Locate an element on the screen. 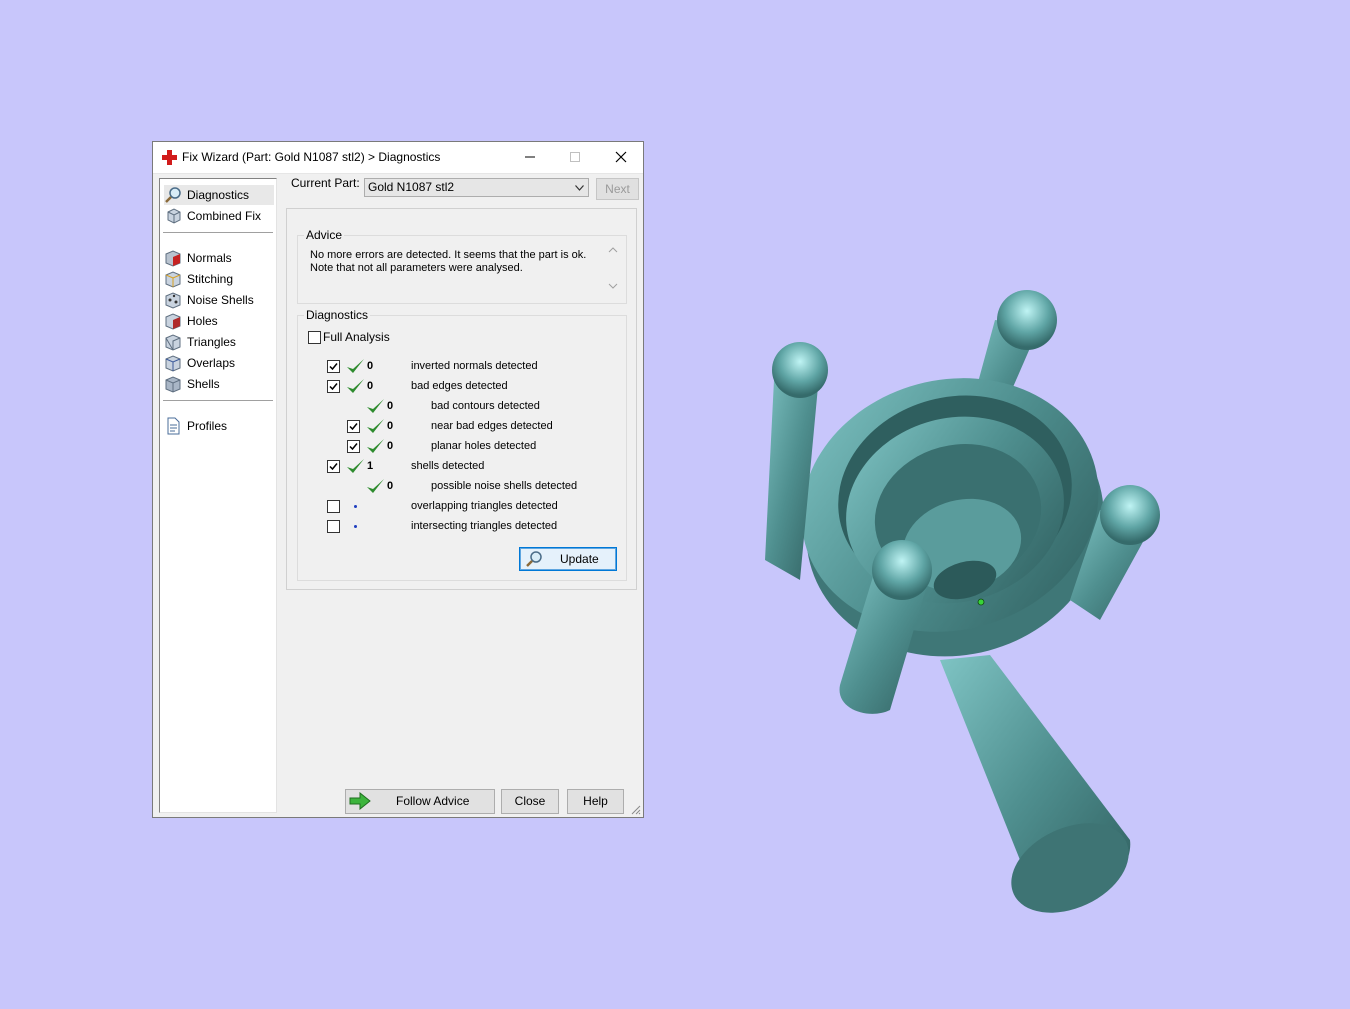  advice-title: Advice is located at coordinates (324, 235).